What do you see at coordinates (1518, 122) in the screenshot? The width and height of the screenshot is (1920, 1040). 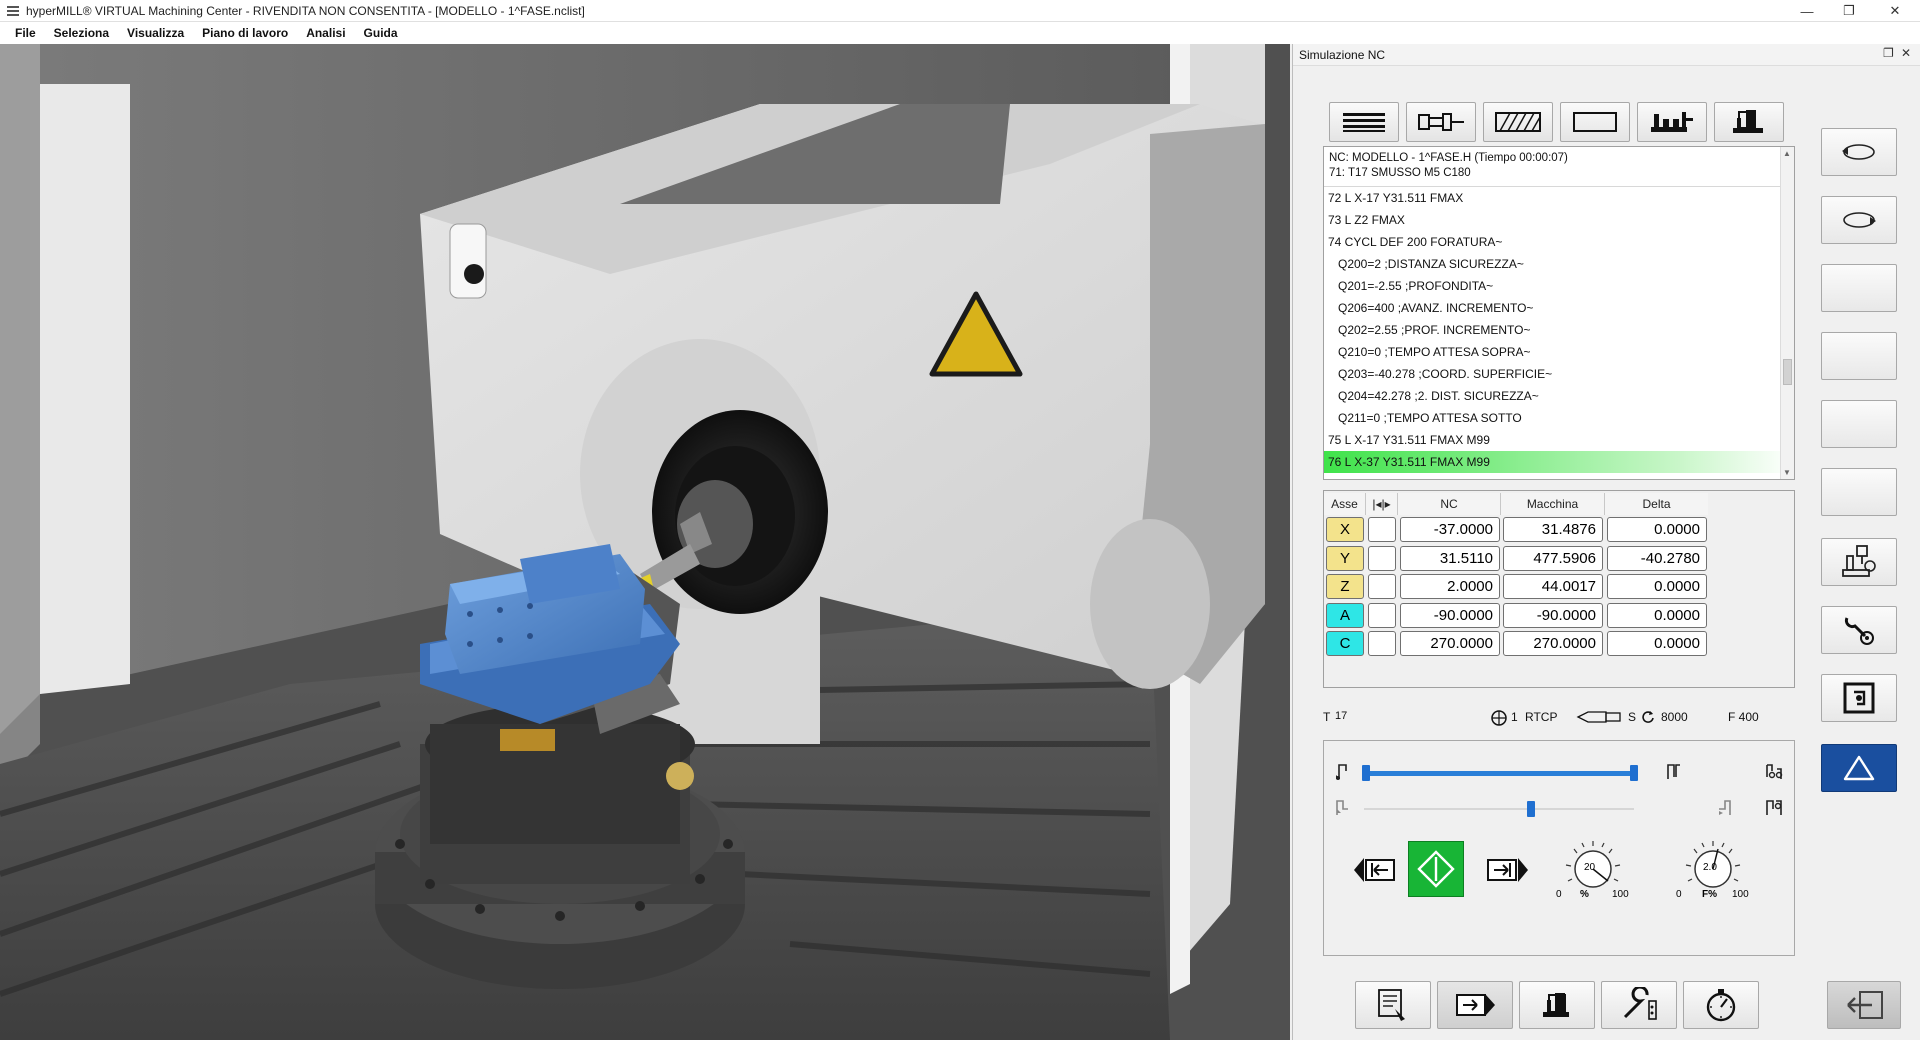 I see `stock-view-button` at bounding box center [1518, 122].